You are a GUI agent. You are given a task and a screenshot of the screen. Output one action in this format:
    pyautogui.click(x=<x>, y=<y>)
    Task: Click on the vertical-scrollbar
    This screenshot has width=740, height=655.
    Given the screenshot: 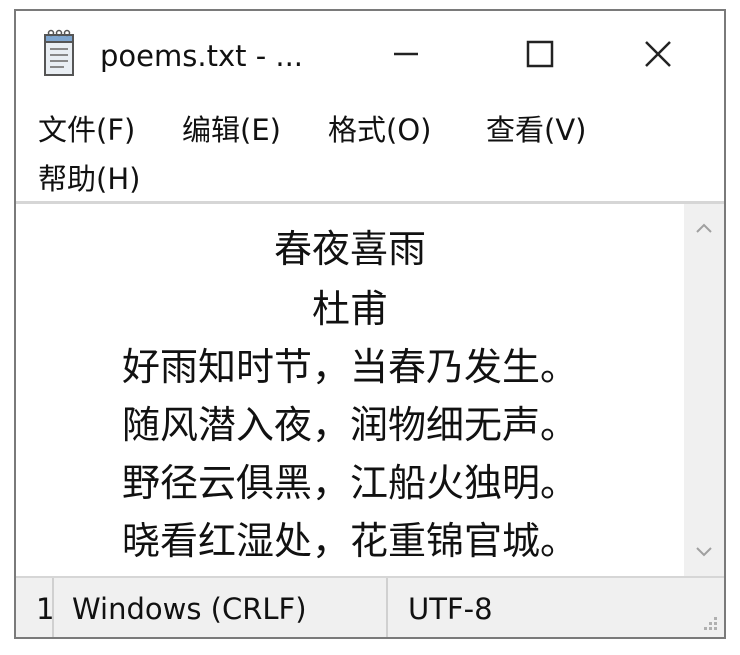 What is the action you would take?
    pyautogui.click(x=704, y=390)
    